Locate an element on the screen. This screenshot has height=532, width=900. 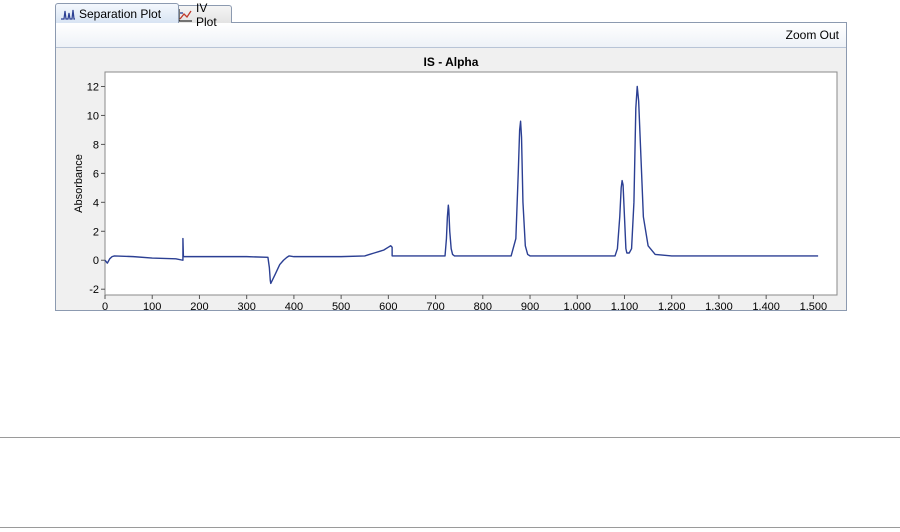
x-tick-label: 200 is located at coordinates (199, 305).